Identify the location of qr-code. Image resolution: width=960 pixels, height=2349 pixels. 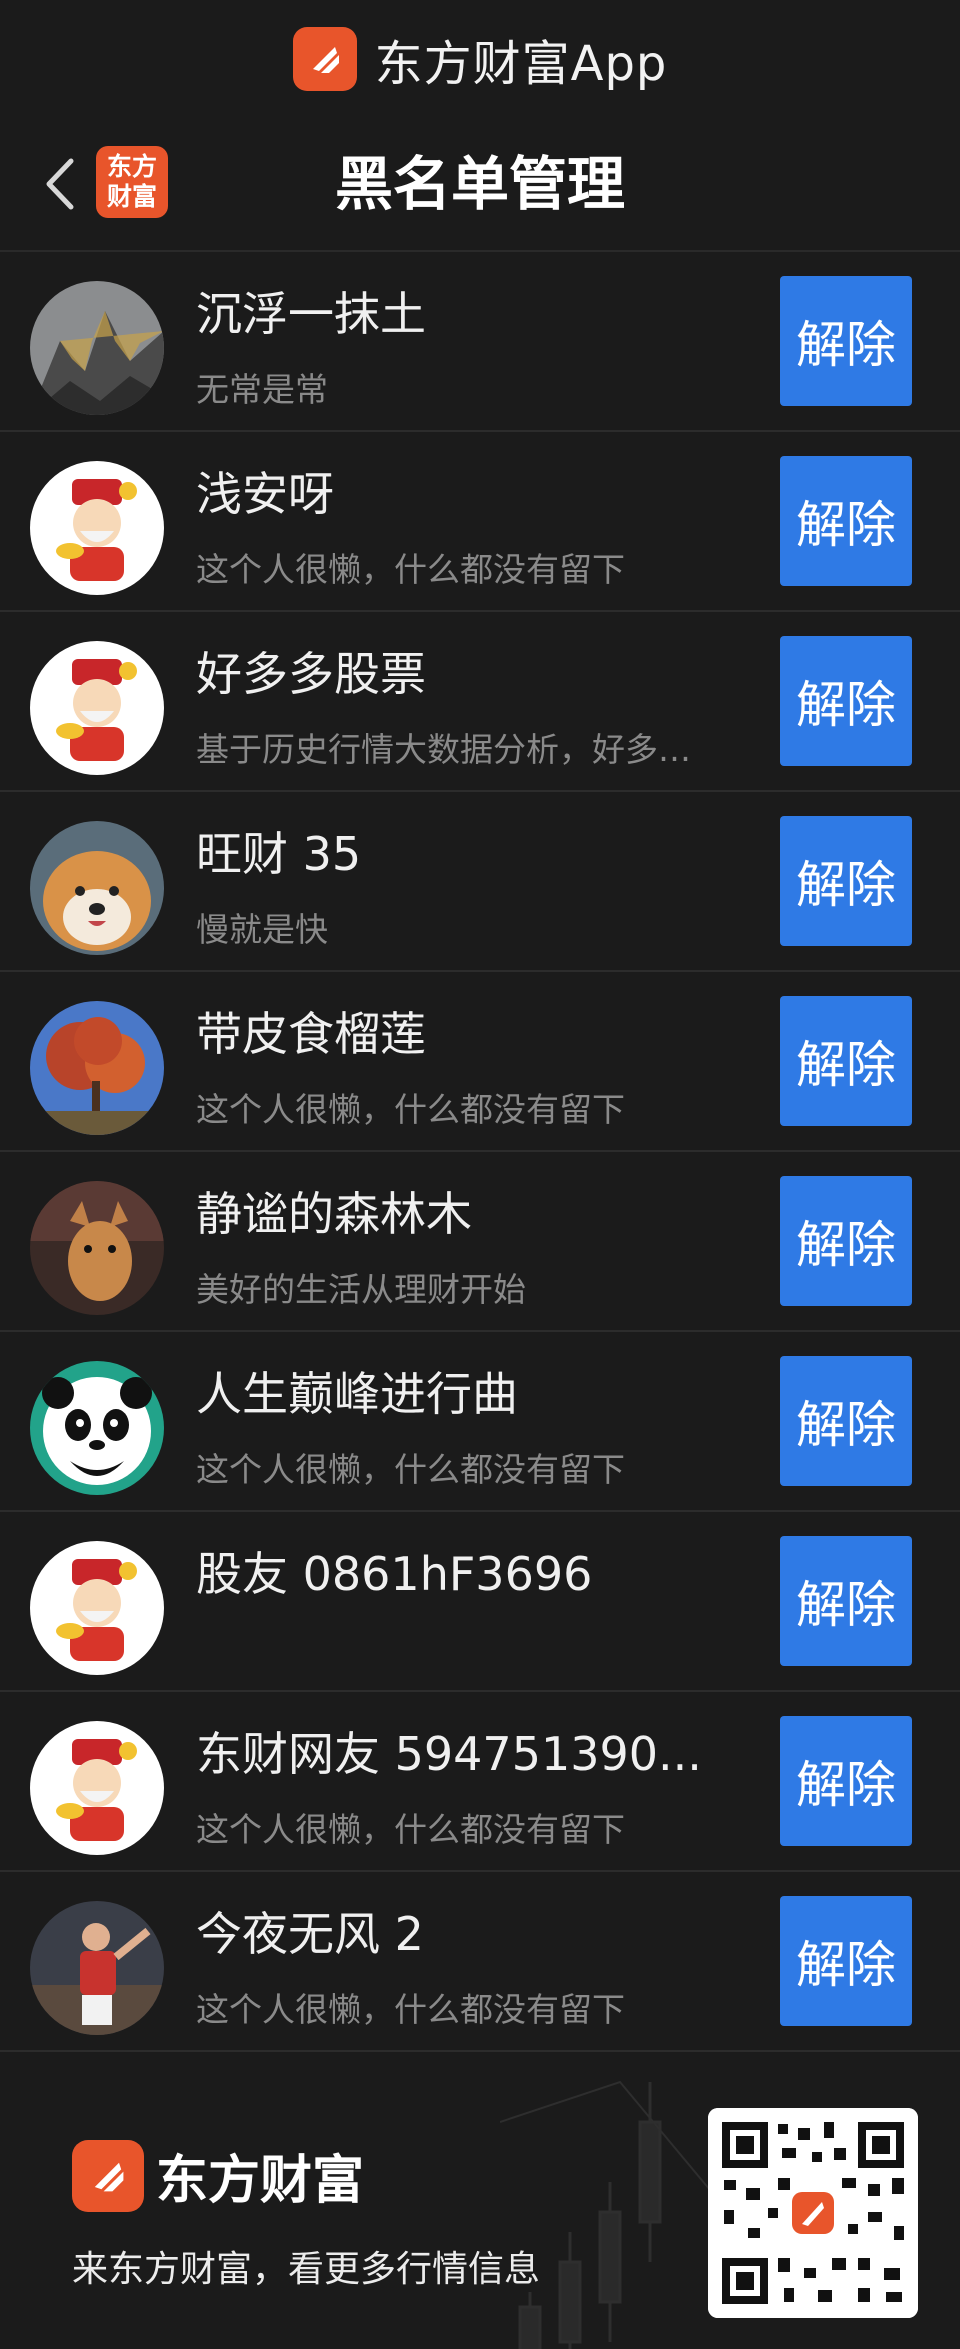
(813, 2213).